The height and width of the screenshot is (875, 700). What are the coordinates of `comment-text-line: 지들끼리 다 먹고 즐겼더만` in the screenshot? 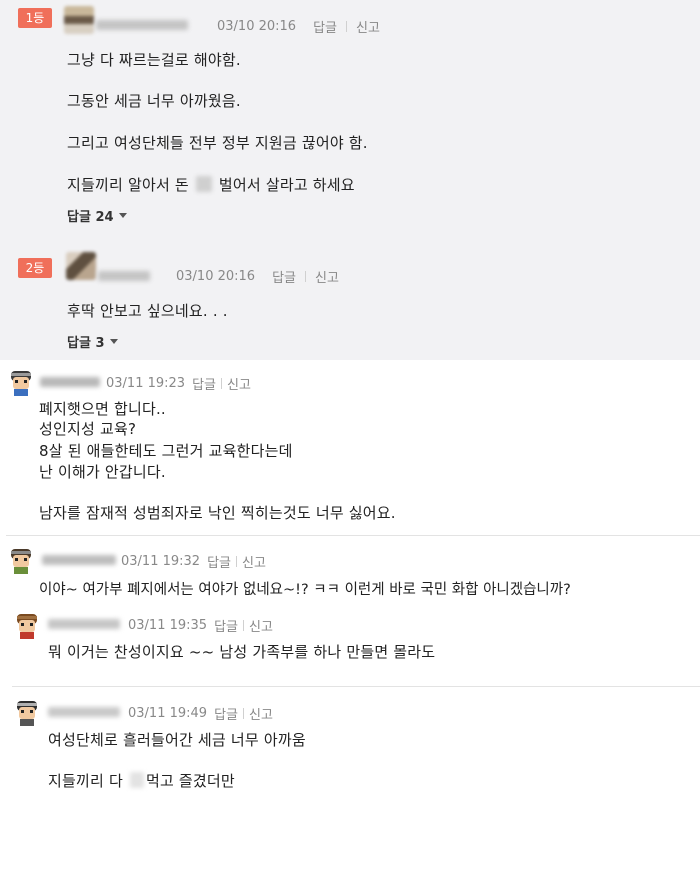 It's located at (141, 780).